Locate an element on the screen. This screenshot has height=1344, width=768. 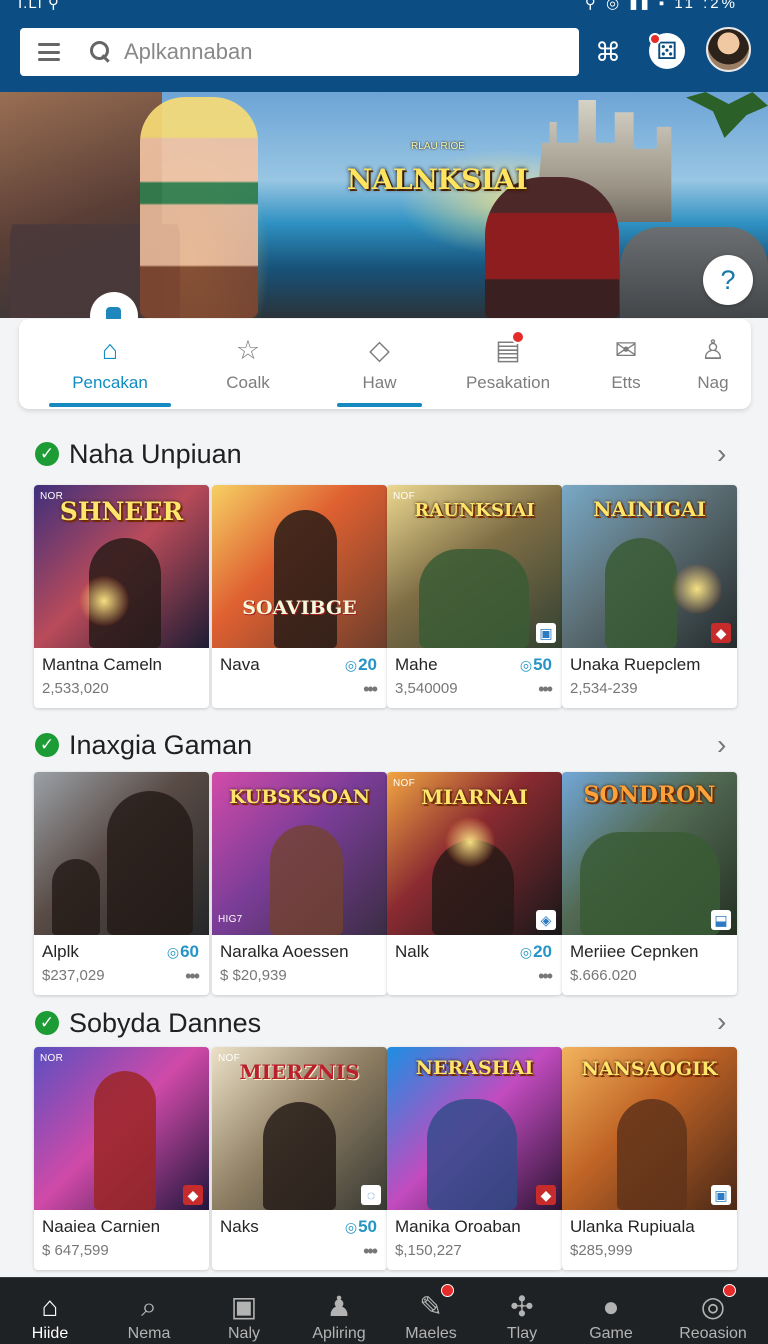
game-card: NANSAOGIK ▣ Ulanka Rupiuala $285,999 is located at coordinates (649, 1158).